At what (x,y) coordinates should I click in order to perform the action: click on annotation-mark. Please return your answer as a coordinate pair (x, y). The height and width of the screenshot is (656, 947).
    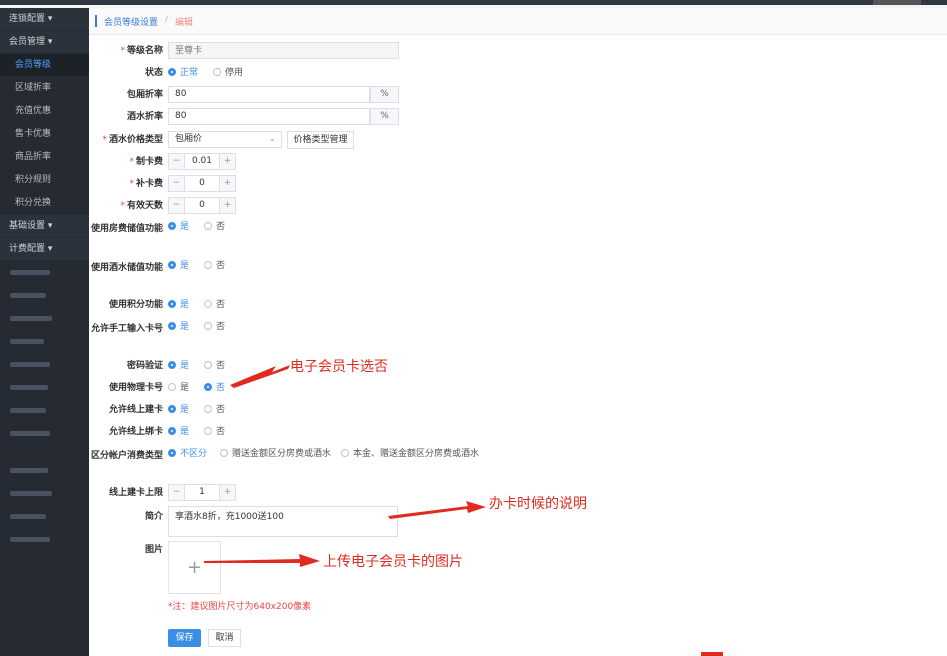
    Looking at the image, I should click on (712, 654).